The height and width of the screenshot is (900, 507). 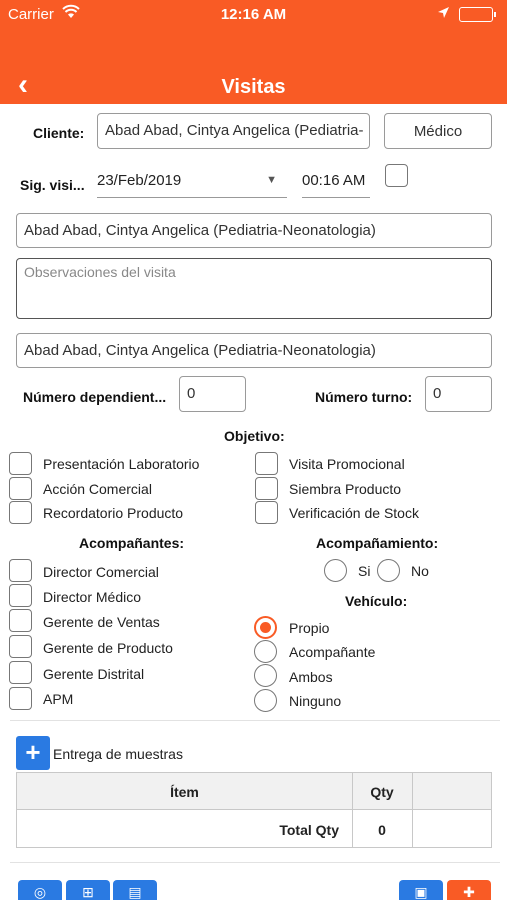 What do you see at coordinates (118, 754) in the screenshot?
I see `muestras-label: Entrega de muestras` at bounding box center [118, 754].